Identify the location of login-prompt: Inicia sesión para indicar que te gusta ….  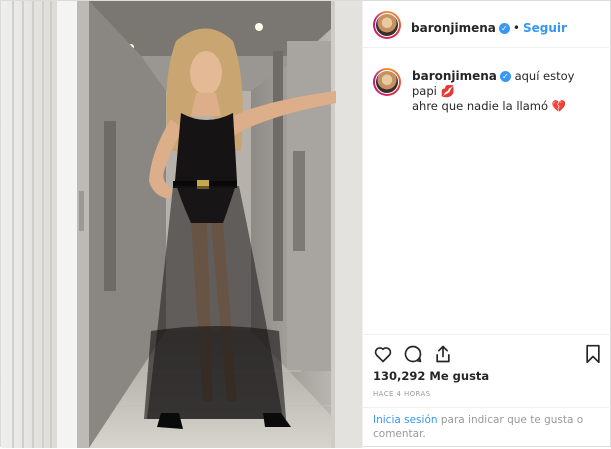
(487, 428).